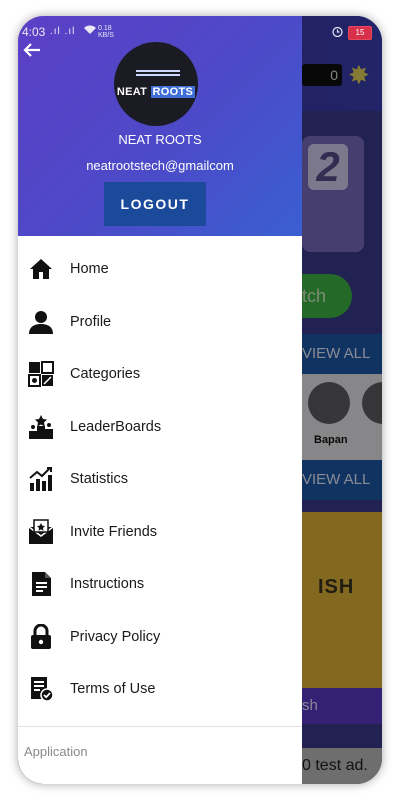  I want to click on signal-icon: .ıl .ıl, so click(63, 31).